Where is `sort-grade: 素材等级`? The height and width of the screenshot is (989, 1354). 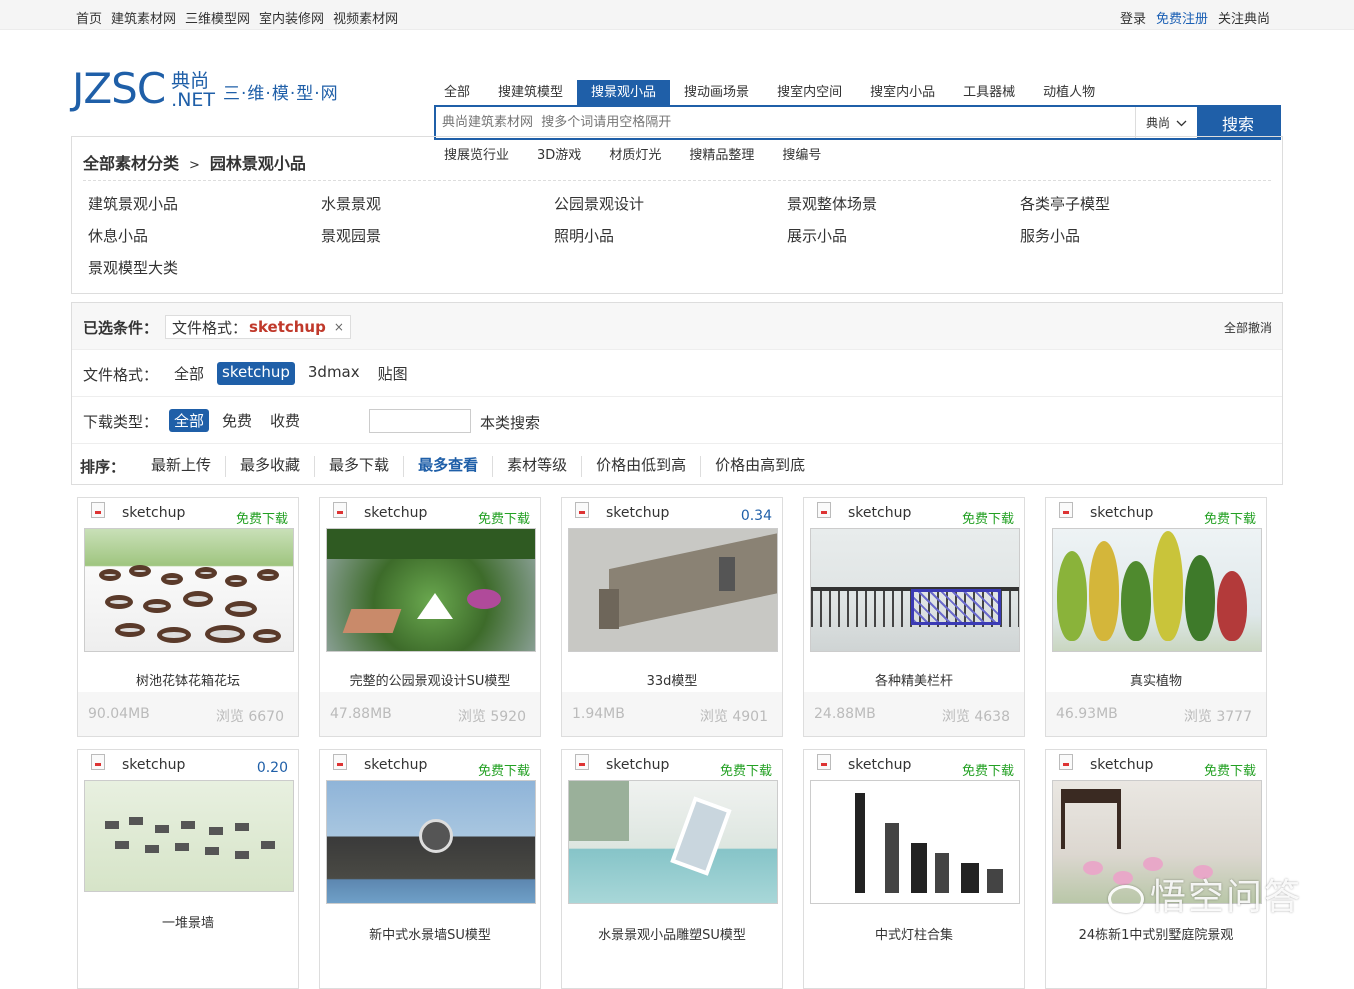 sort-grade: 素材等级 is located at coordinates (538, 466).